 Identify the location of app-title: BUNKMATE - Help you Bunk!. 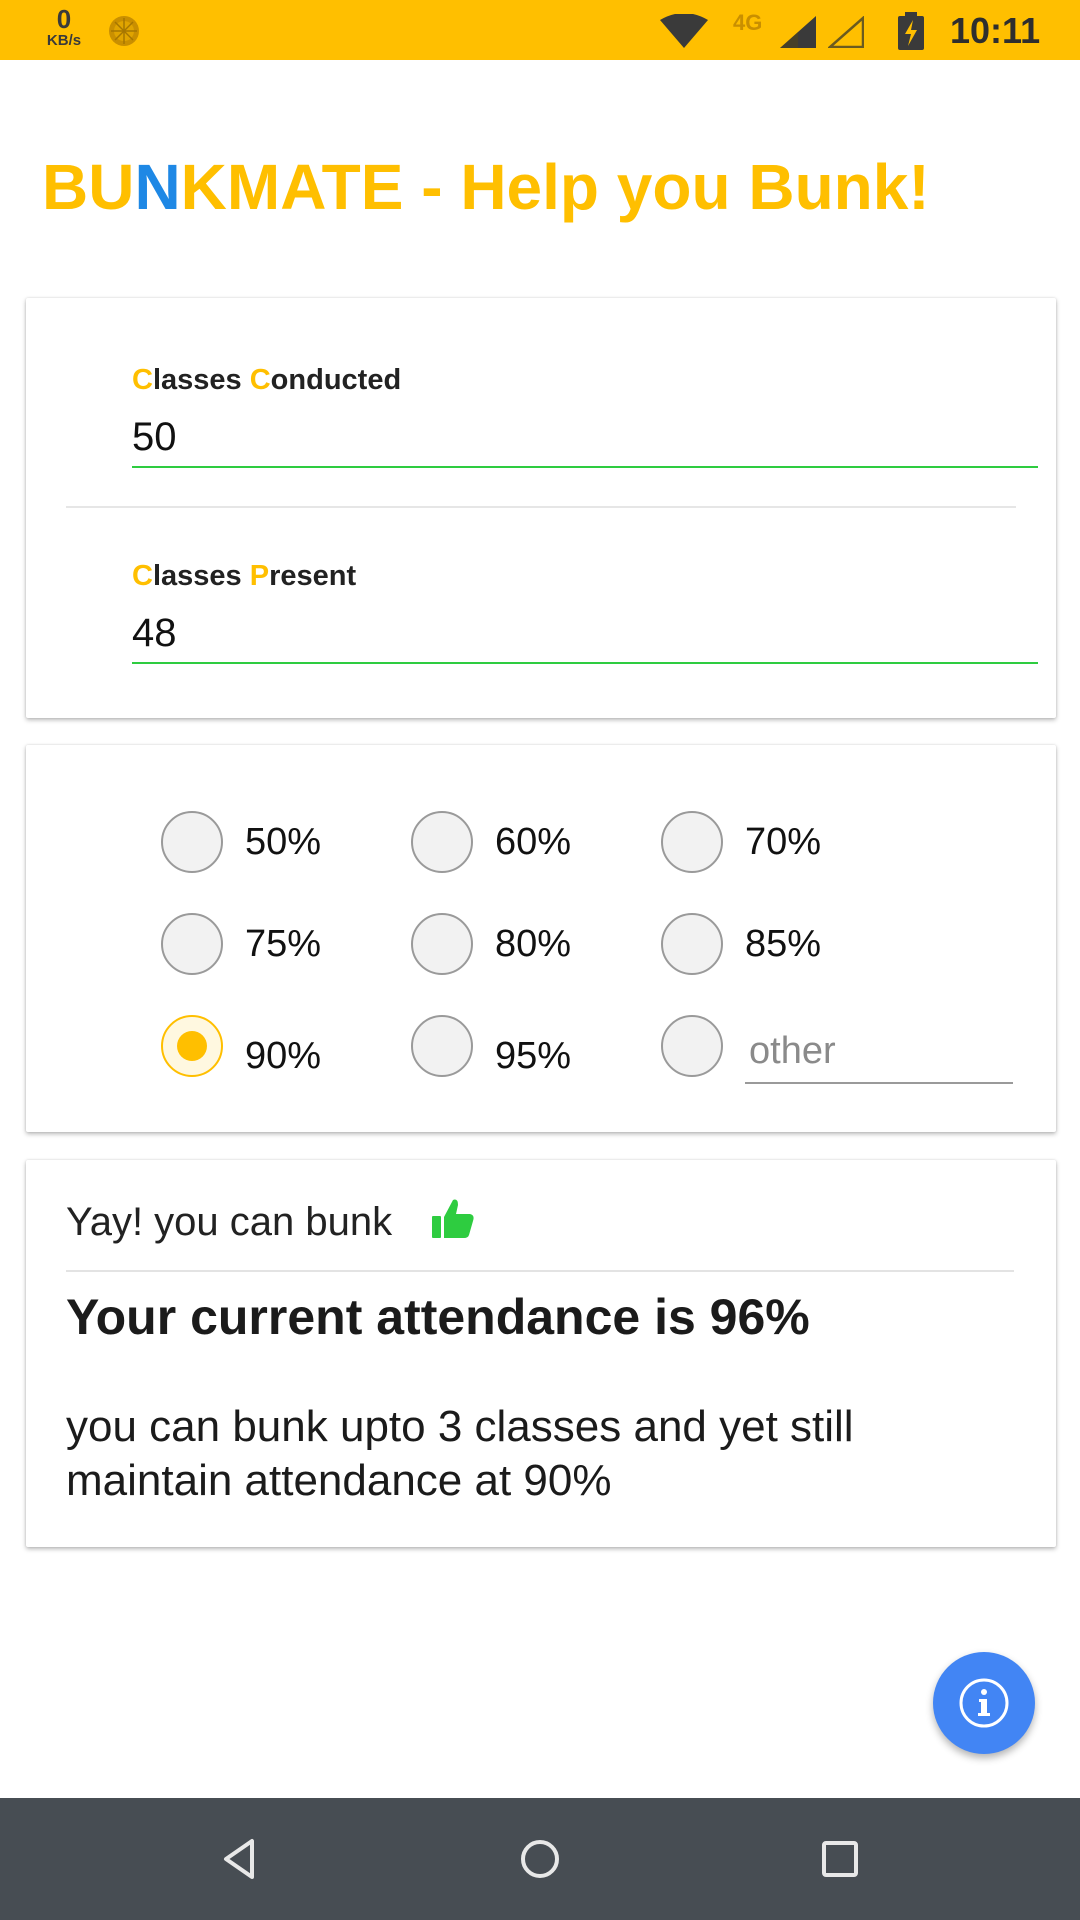
(486, 187).